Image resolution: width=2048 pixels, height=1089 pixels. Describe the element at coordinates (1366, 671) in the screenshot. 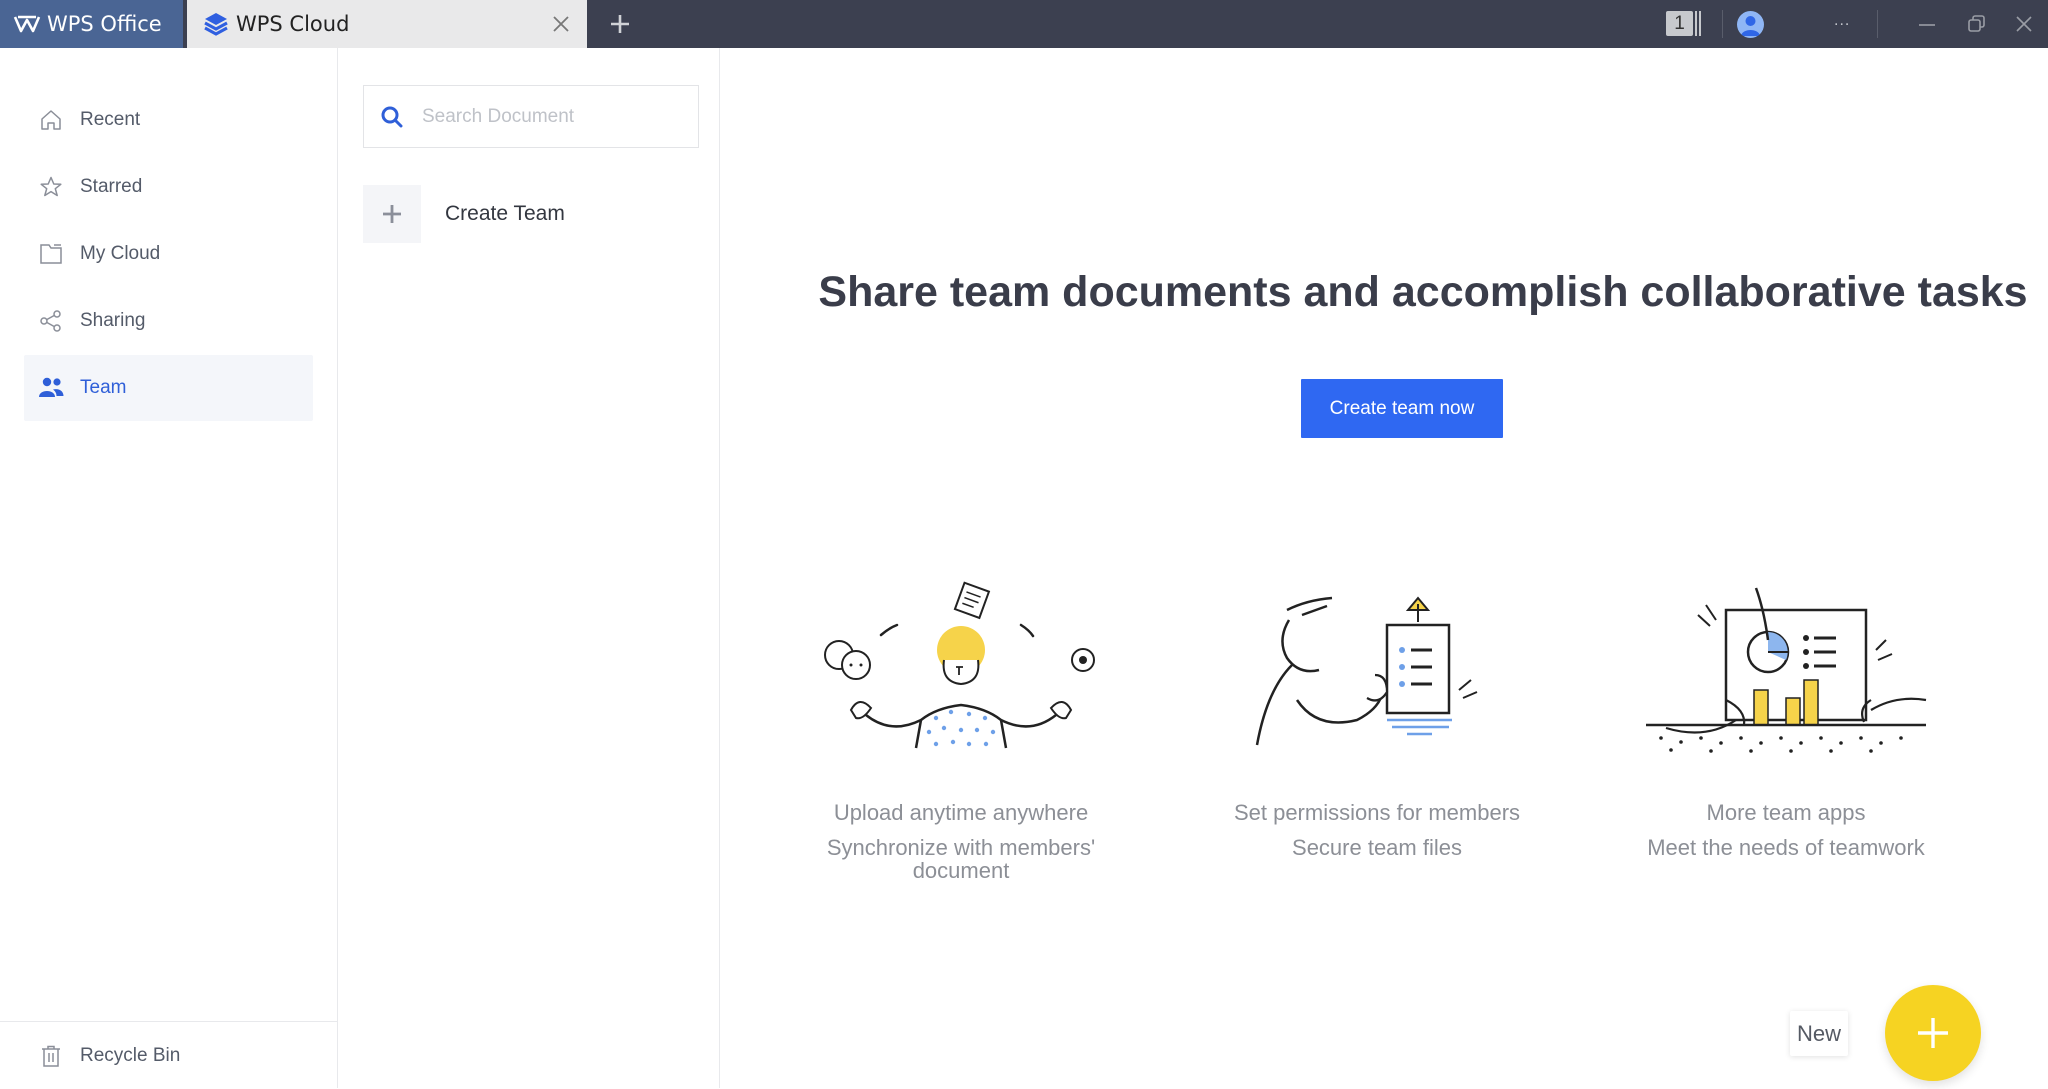

I see `person-holding-document-illustration` at that location.